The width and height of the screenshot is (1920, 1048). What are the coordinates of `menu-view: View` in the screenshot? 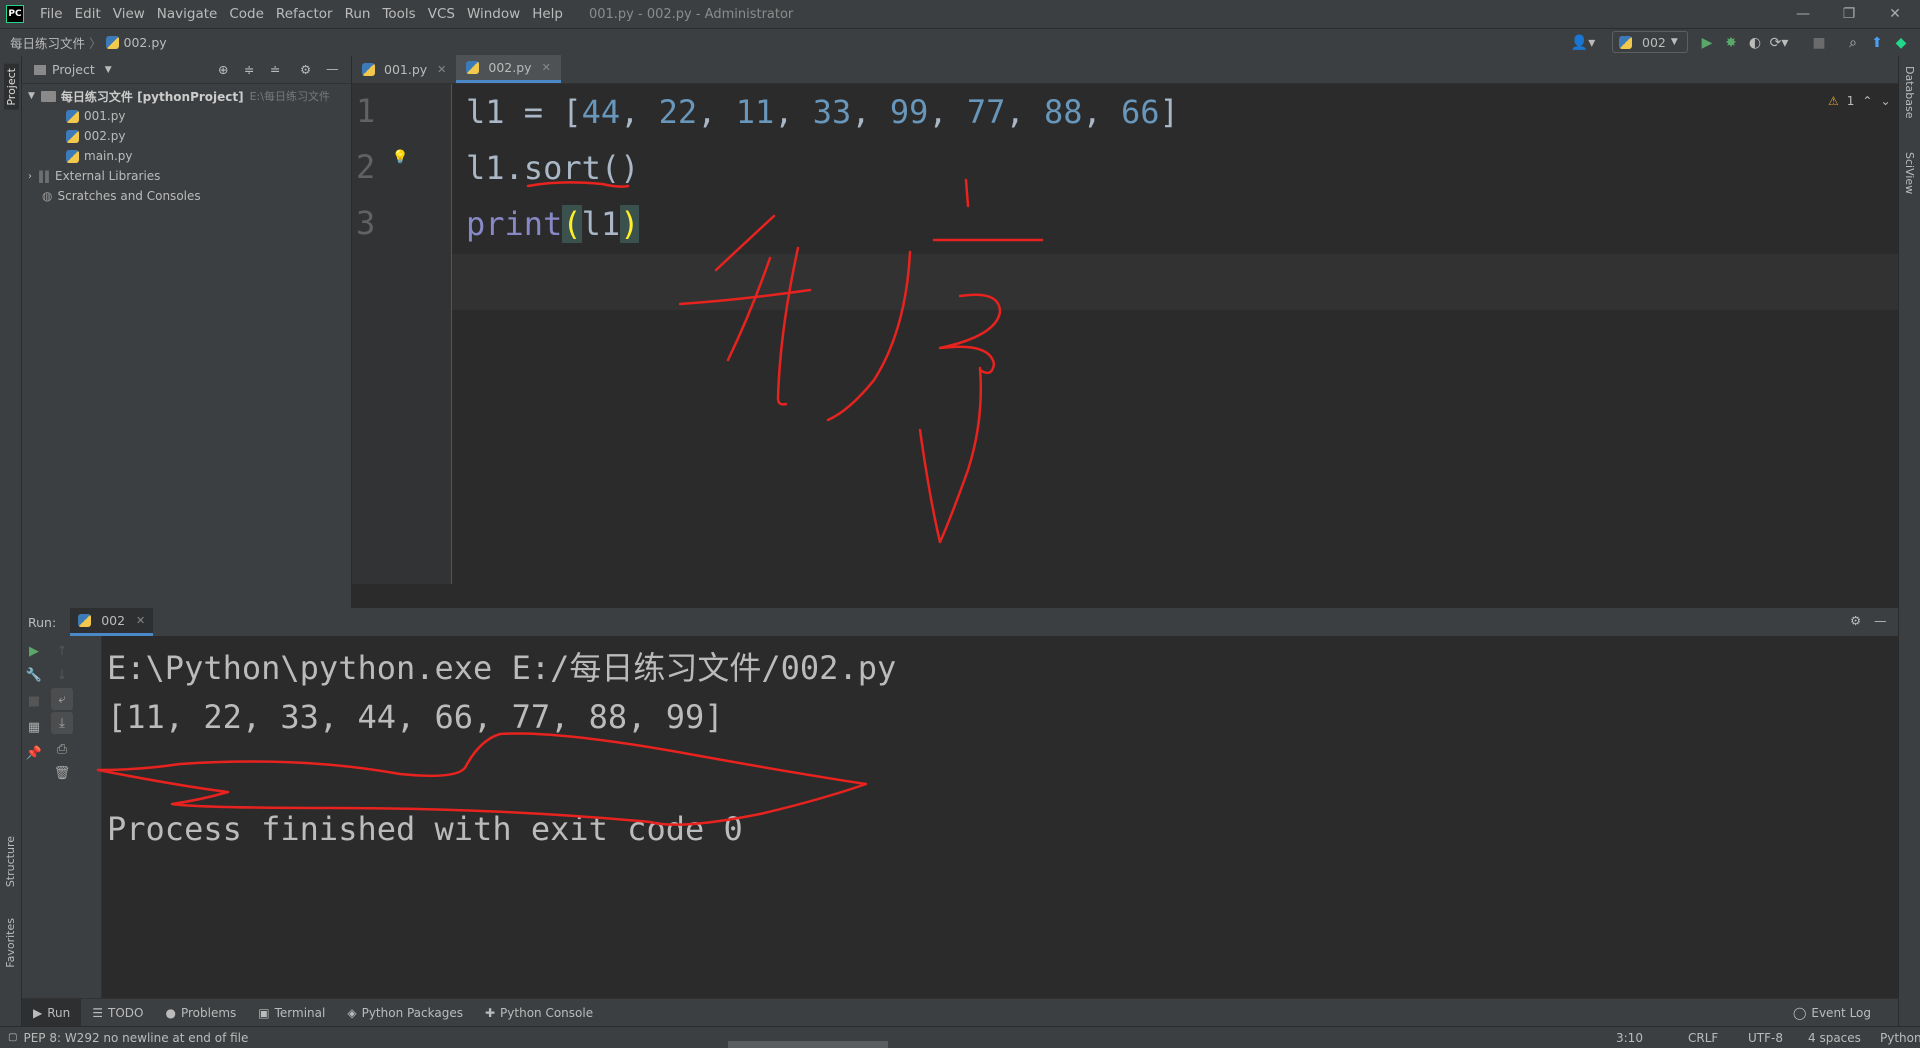 It's located at (129, 14).